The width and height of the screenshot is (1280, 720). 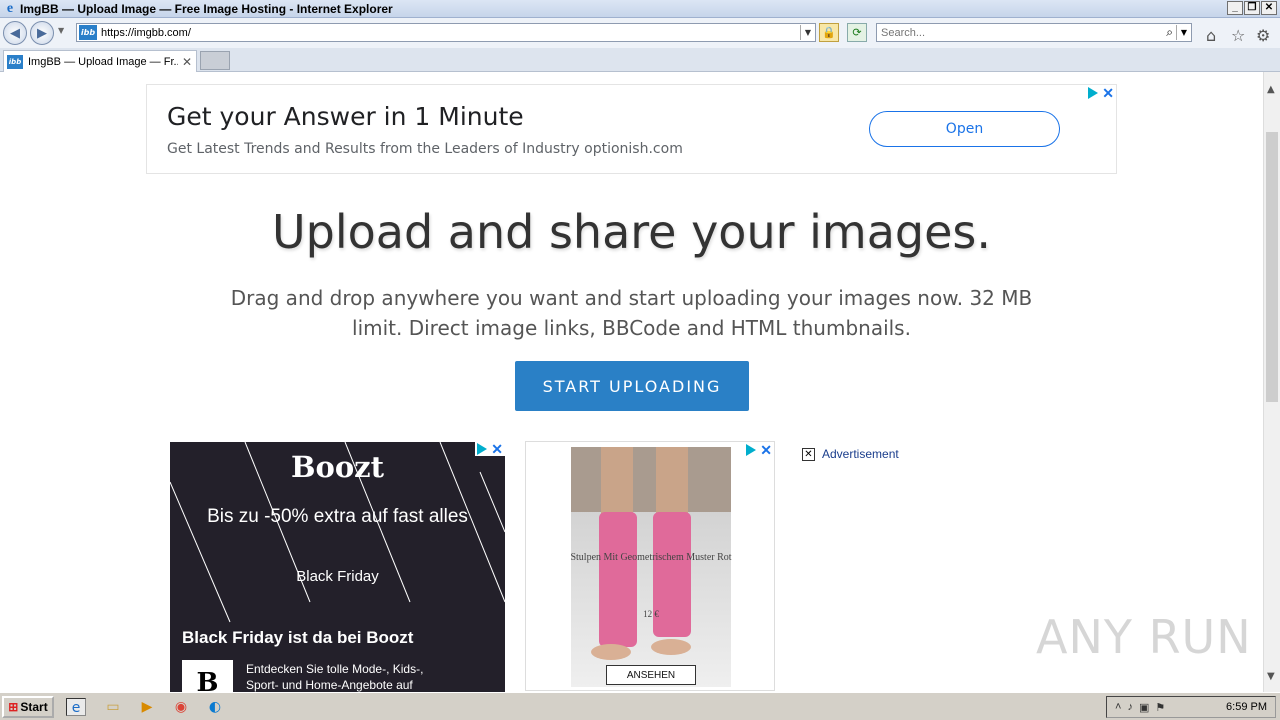 I want to click on search-dropdown-icon: ▼, so click(x=1183, y=32).